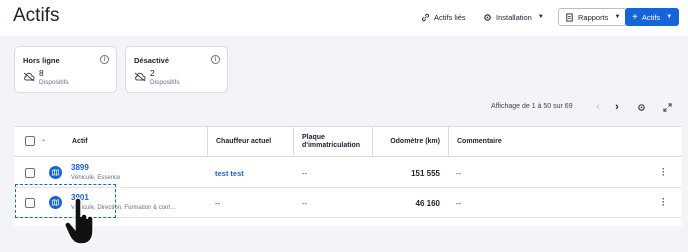 This screenshot has width=688, height=252. Describe the element at coordinates (139, 142) in the screenshot. I see `column-header-asset: Actif` at that location.